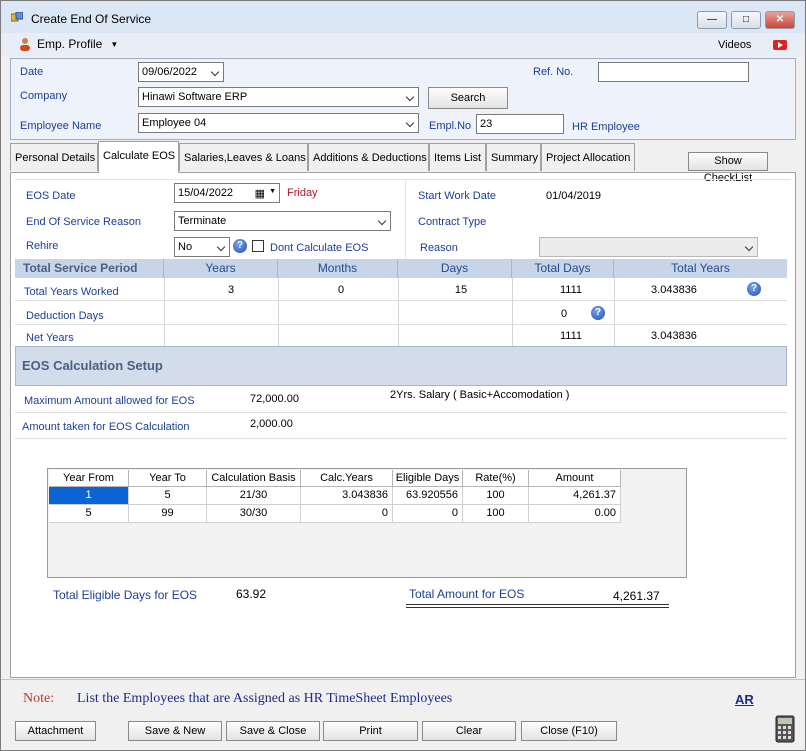 This screenshot has width=806, height=751. Describe the element at coordinates (278, 123) in the screenshot. I see `employee-select: Employee 04` at that location.